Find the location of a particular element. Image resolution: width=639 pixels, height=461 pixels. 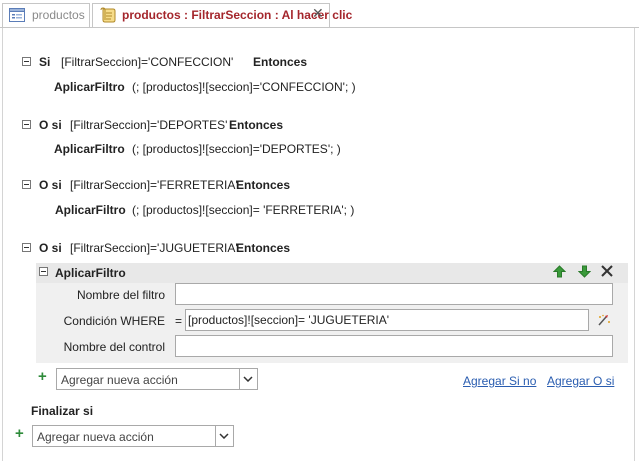

form-icon is located at coordinates (17, 16).